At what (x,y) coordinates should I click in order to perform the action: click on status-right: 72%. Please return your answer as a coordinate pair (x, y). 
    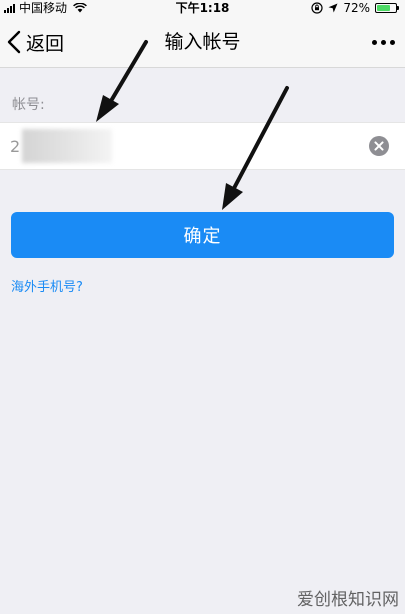
    Looking at the image, I should click on (355, 8).